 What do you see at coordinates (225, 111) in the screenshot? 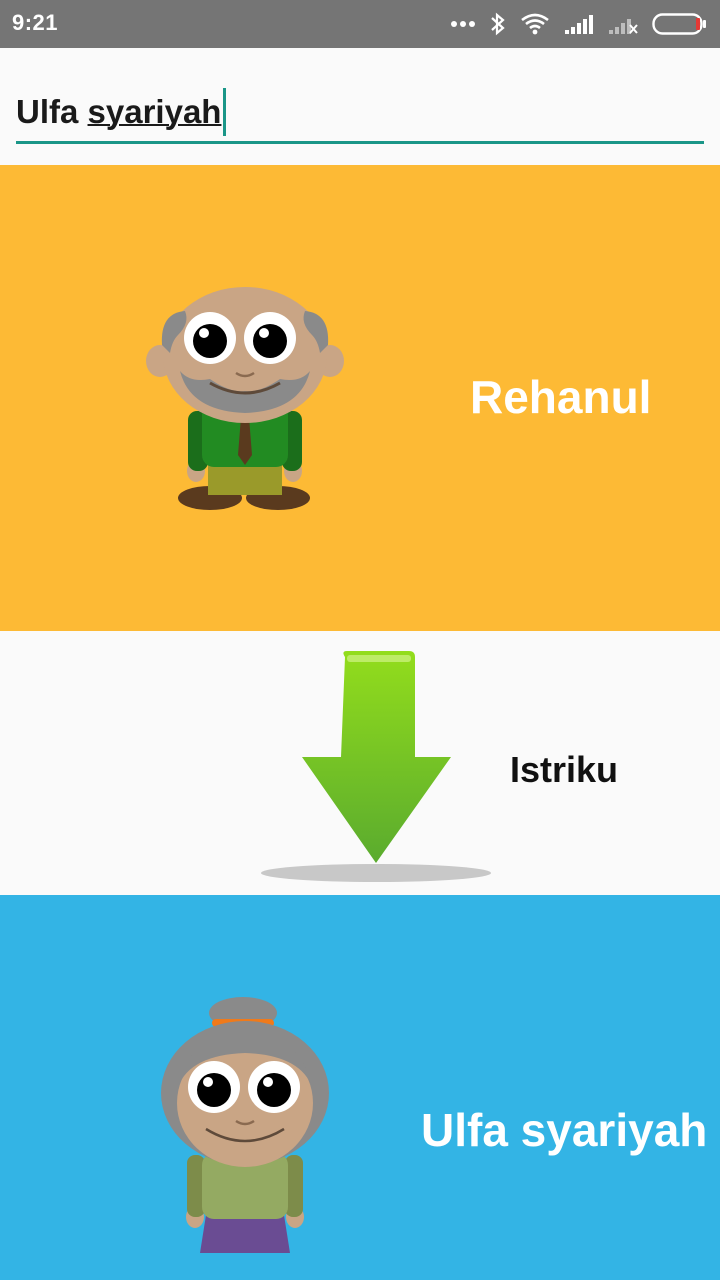
I see `text-cursor` at bounding box center [225, 111].